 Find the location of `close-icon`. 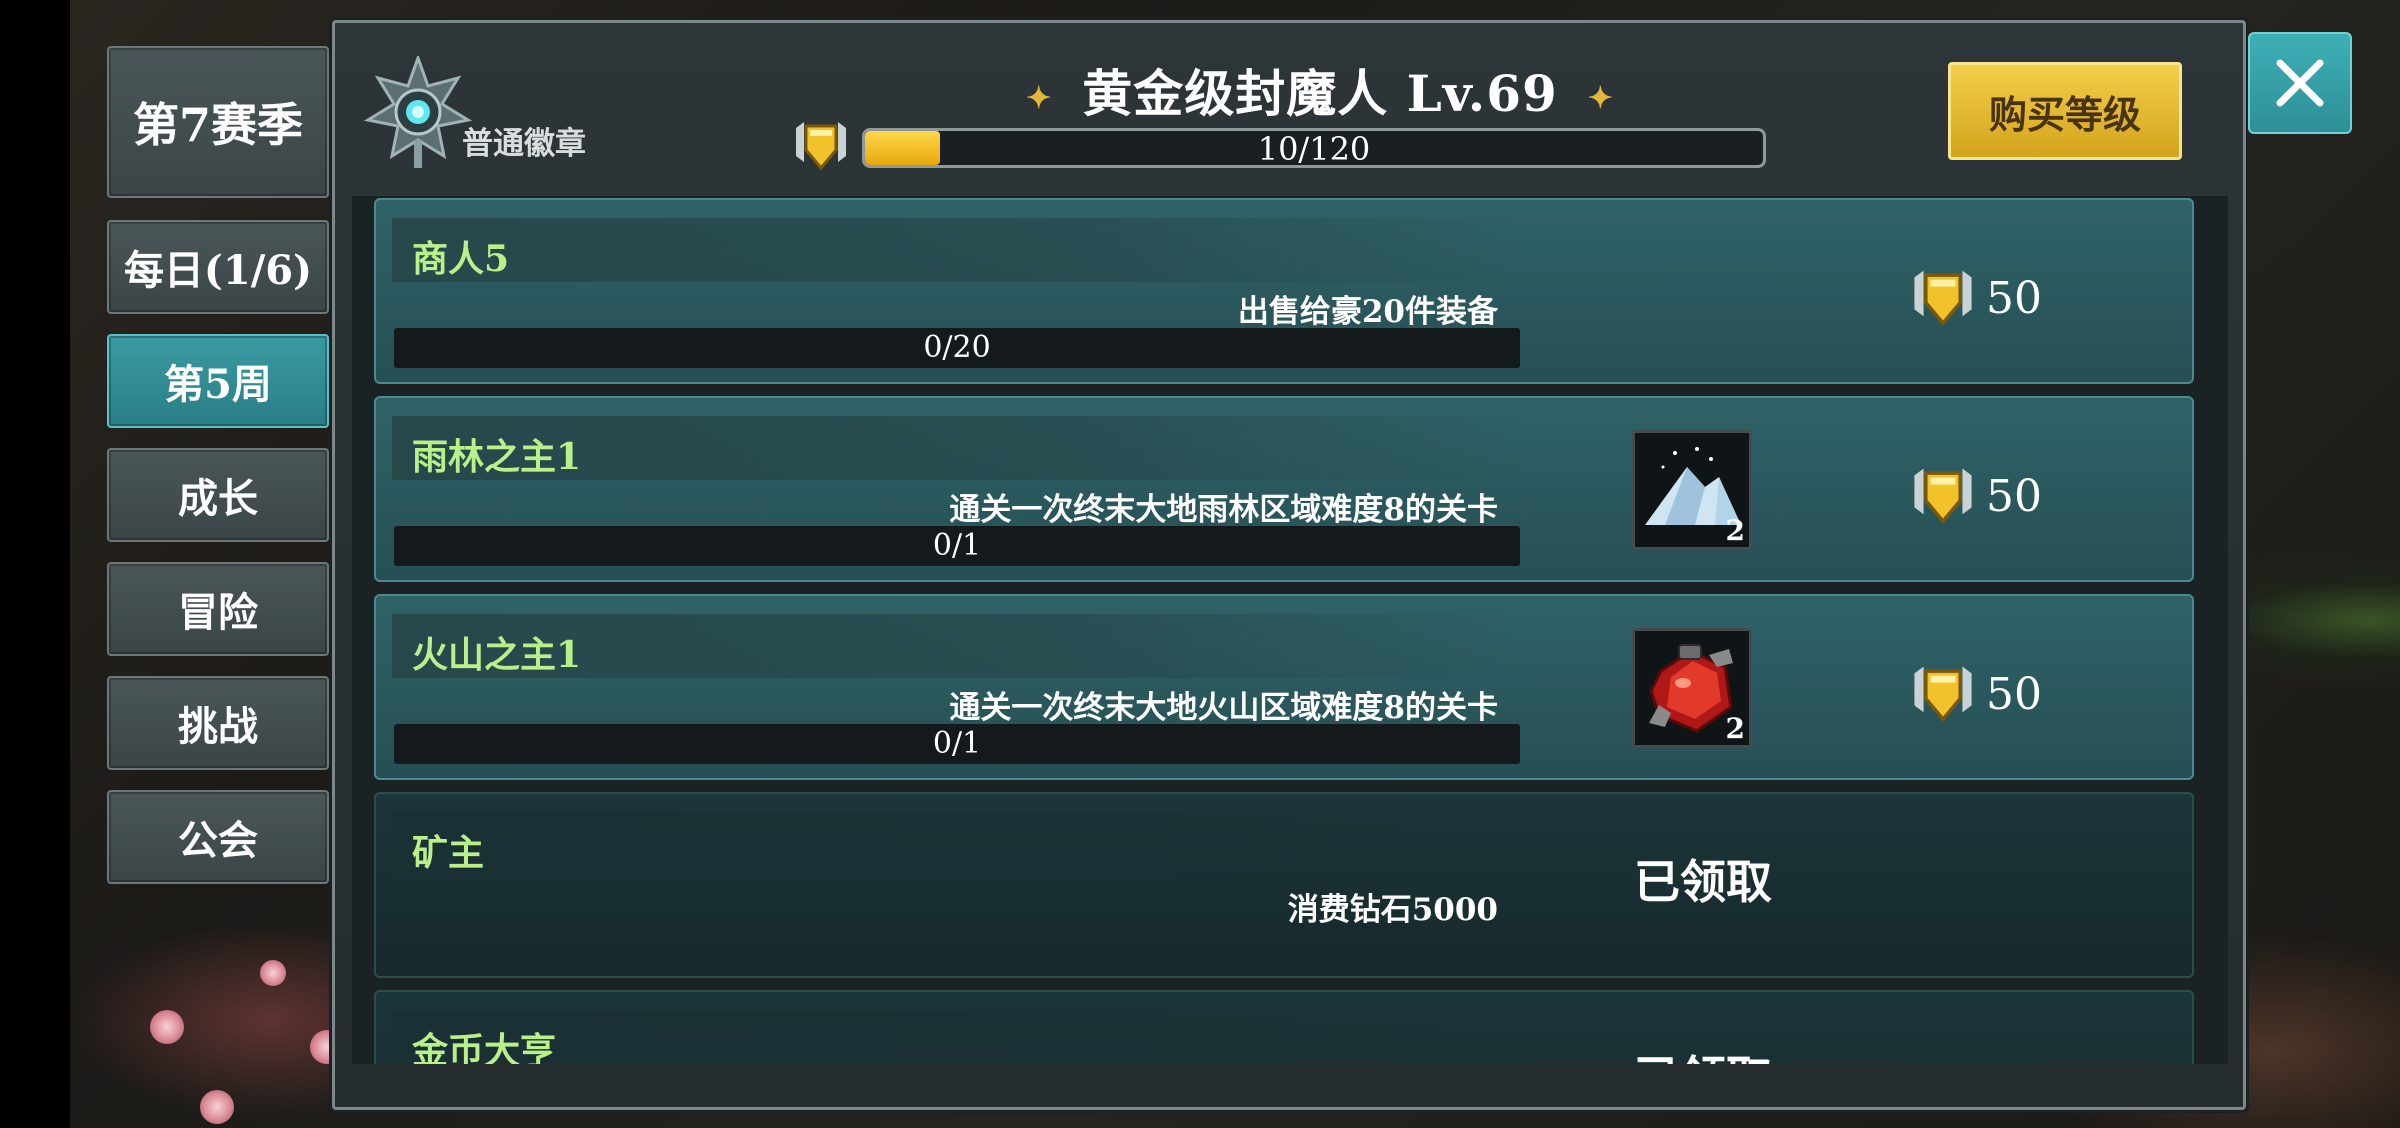

close-icon is located at coordinates (2300, 83).